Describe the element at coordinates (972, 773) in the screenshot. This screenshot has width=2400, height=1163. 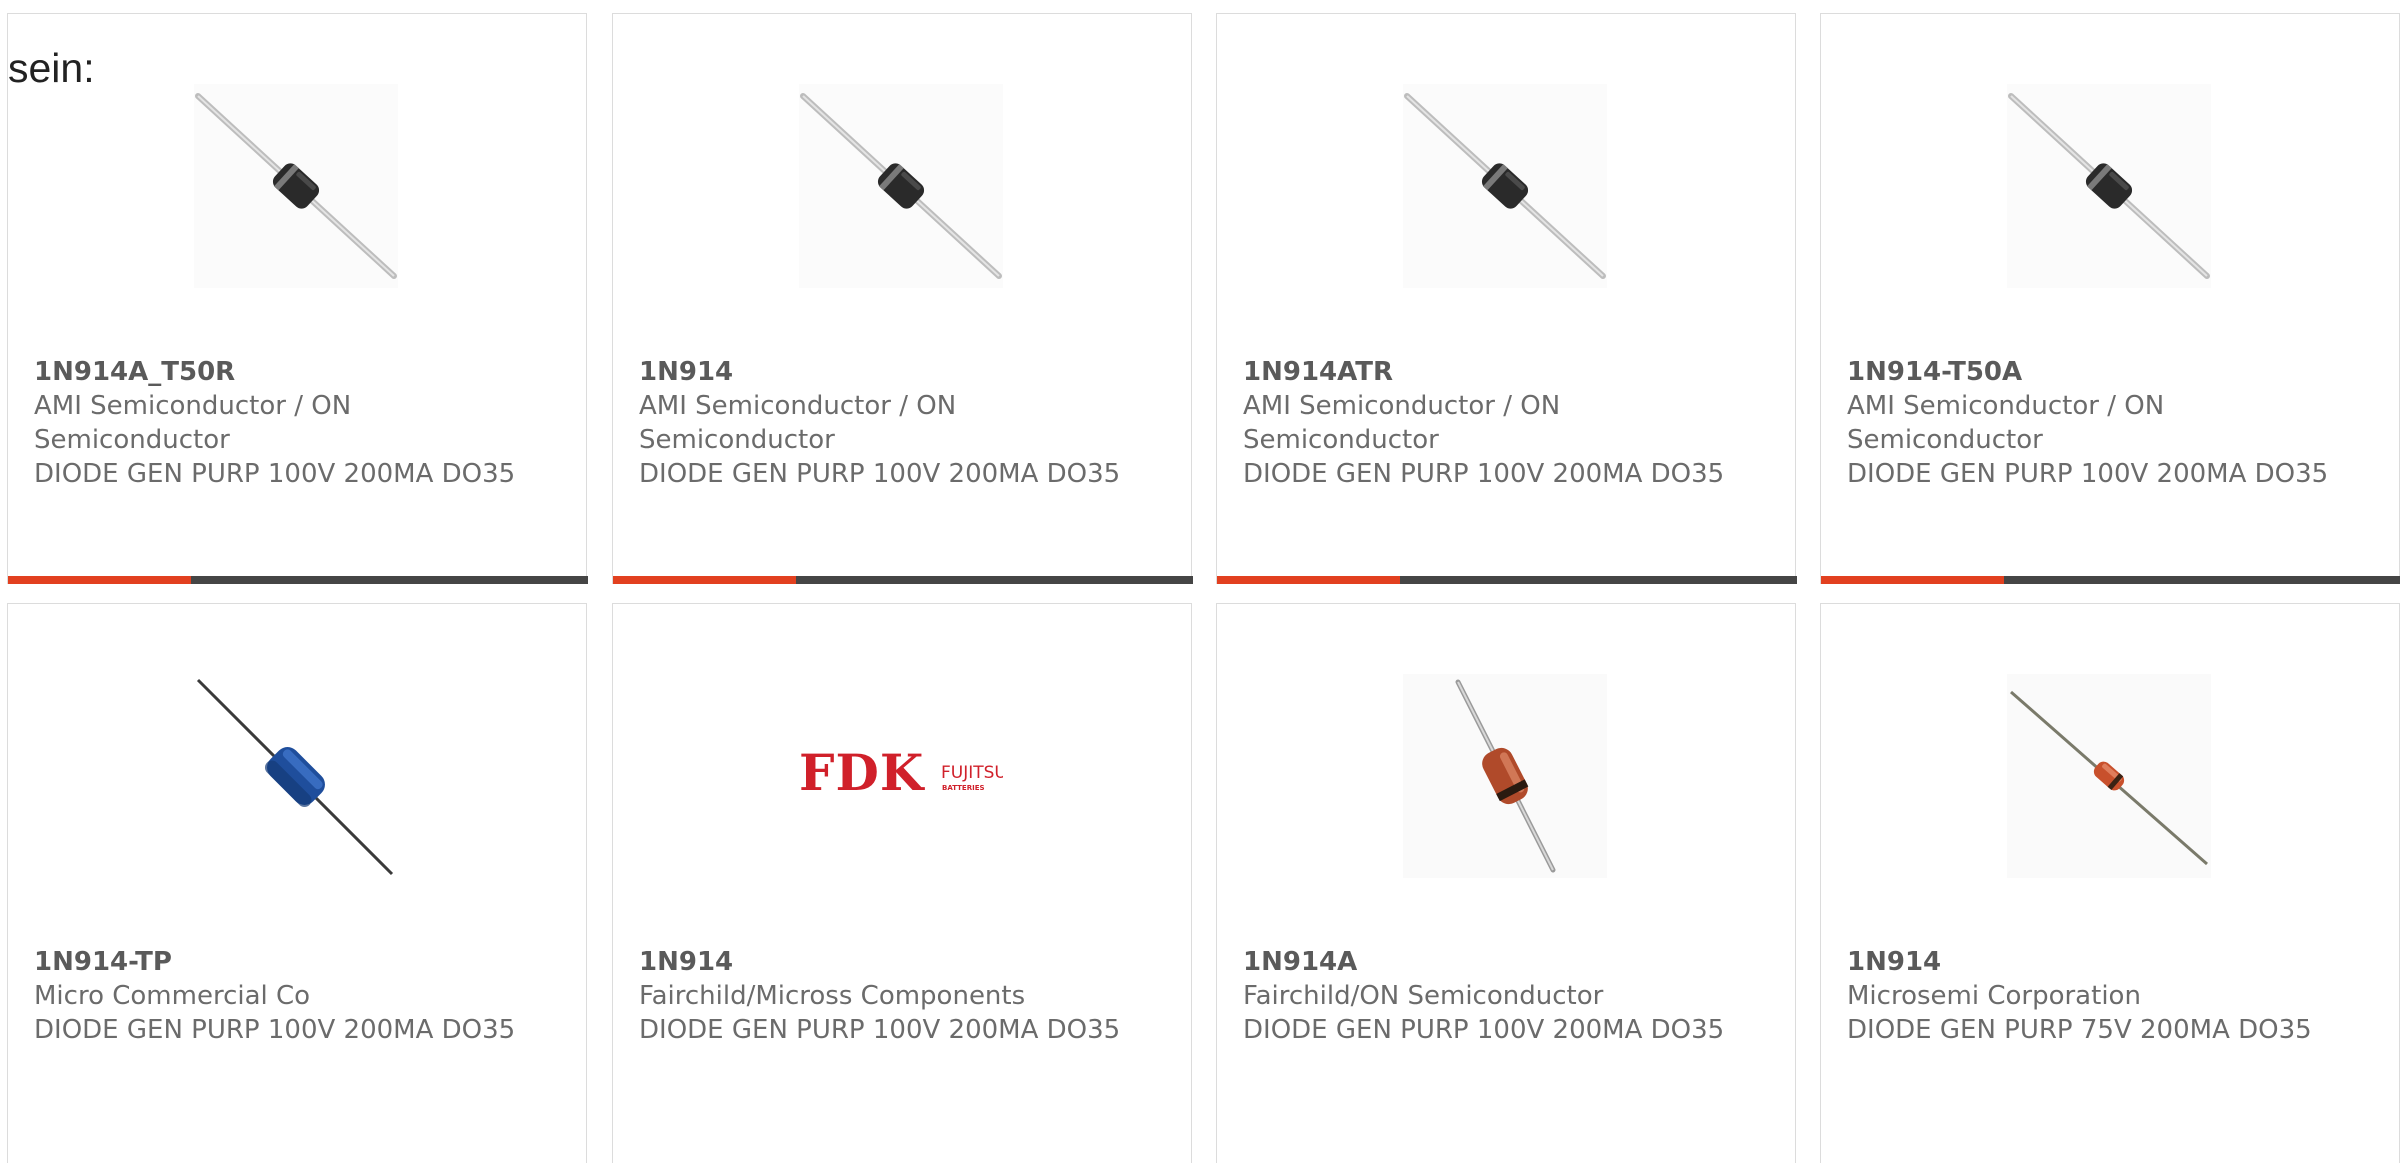
I see `svg-text: FUJITSU` at that location.